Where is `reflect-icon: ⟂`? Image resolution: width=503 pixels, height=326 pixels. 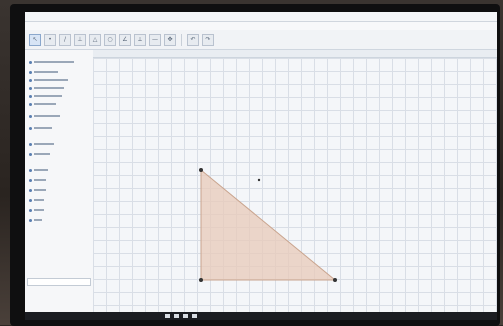 reflect-icon: ⟂ is located at coordinates (140, 39).